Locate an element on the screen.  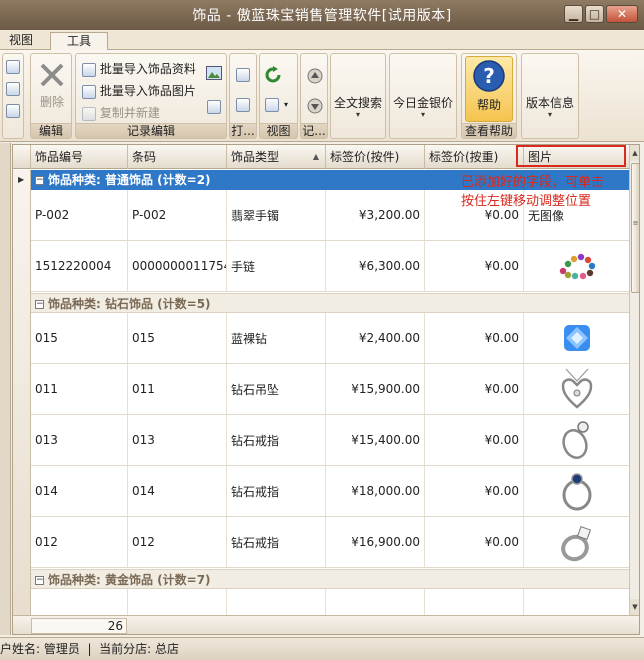
copy-icon is located at coordinates (13, 89).